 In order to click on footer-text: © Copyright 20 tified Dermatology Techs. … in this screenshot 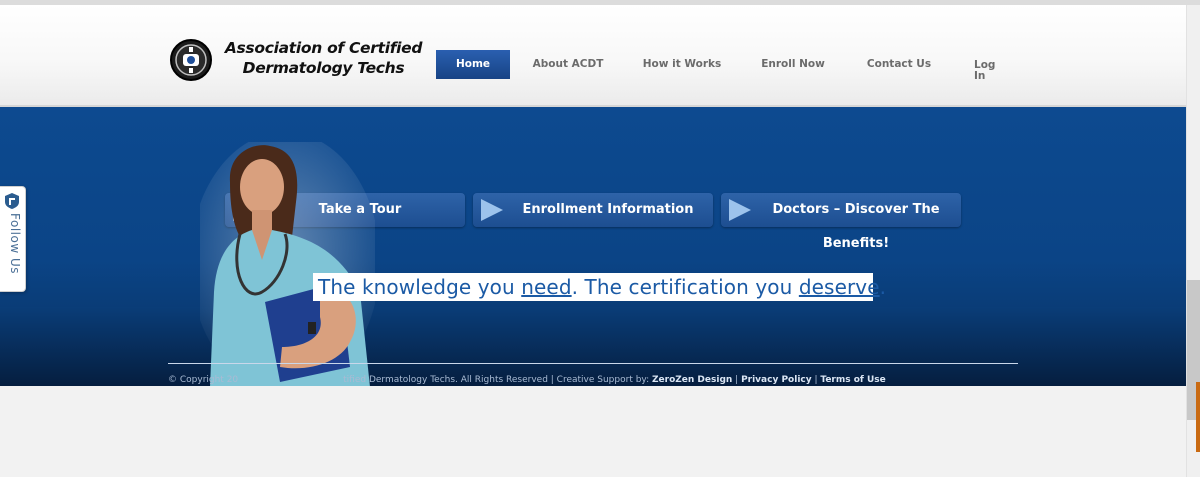, I will do `click(527, 380)`.